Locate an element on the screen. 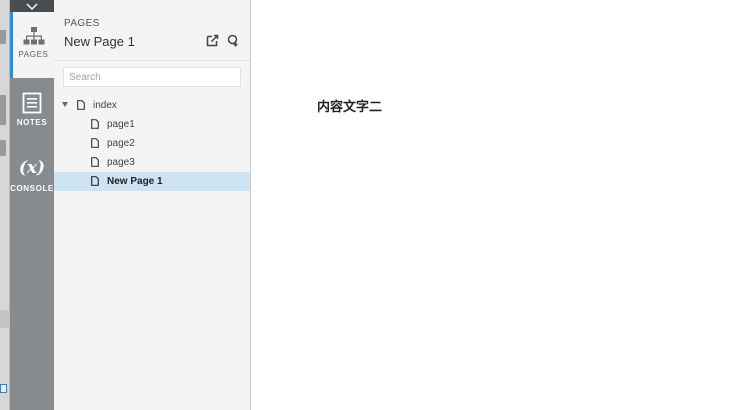  notes-icon is located at coordinates (32, 103).